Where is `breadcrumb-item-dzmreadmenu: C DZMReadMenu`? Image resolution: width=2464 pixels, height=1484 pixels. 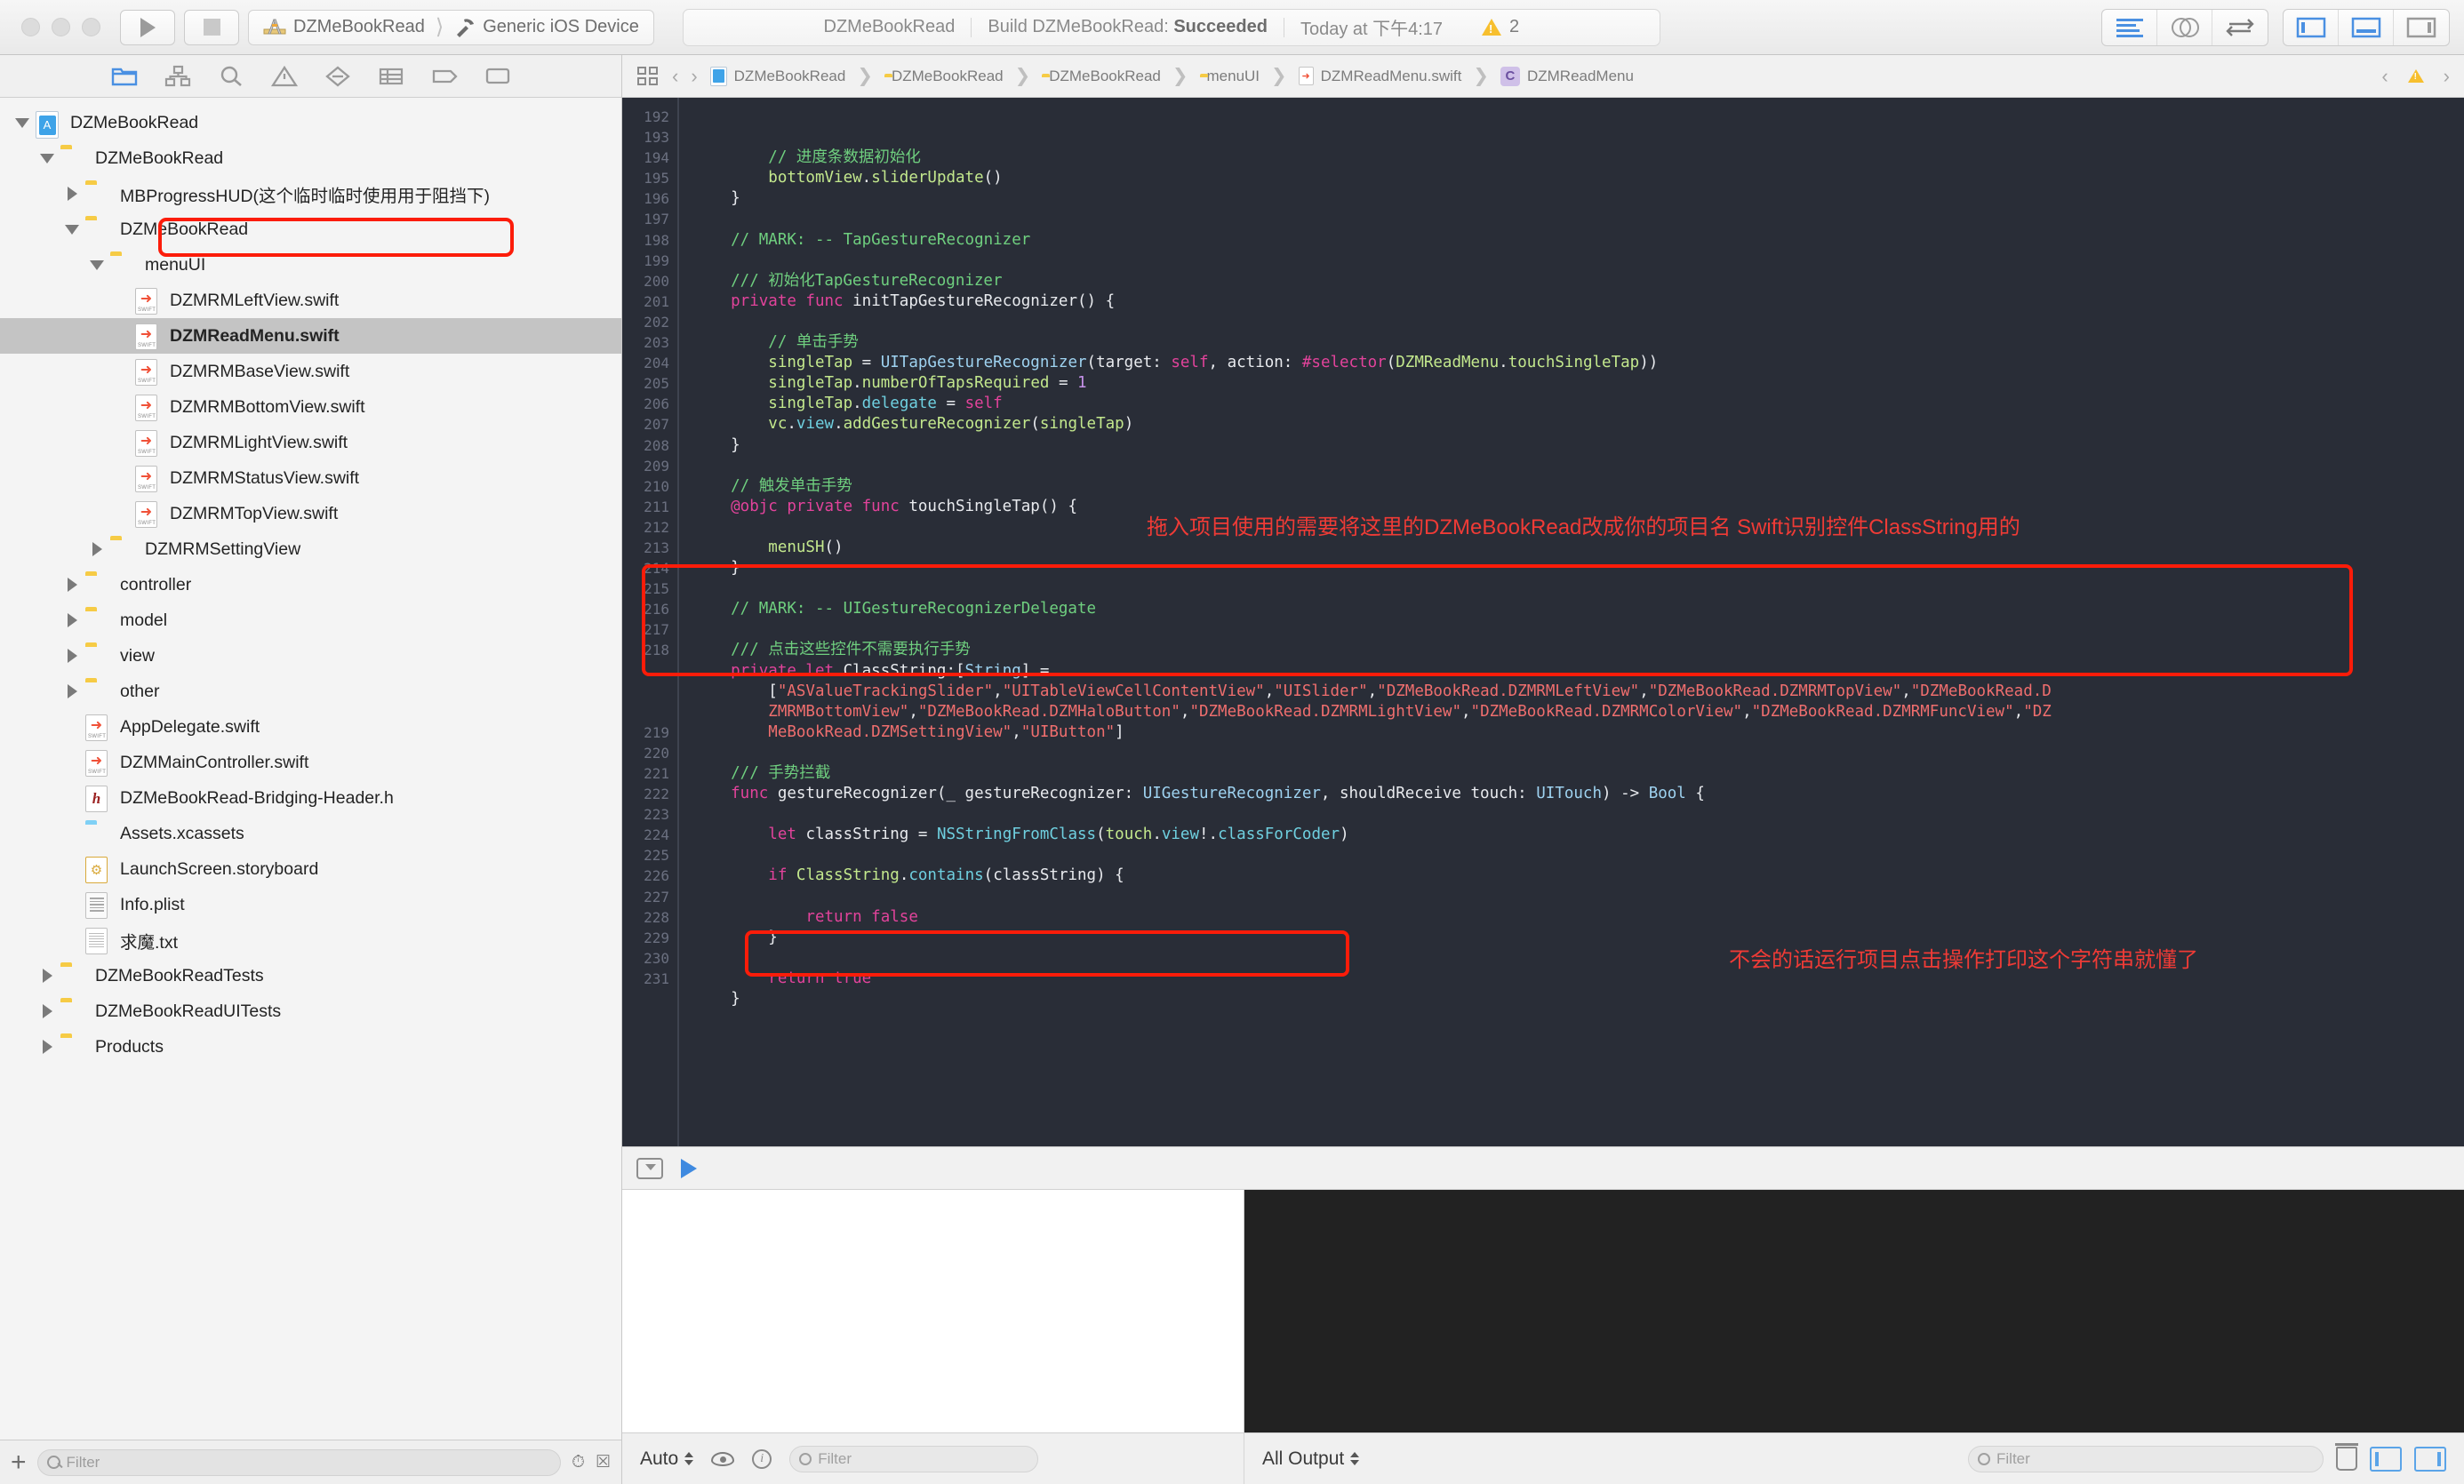
breadcrumb-item-dzmreadmenu: C DZMReadMenu is located at coordinates (1567, 76).